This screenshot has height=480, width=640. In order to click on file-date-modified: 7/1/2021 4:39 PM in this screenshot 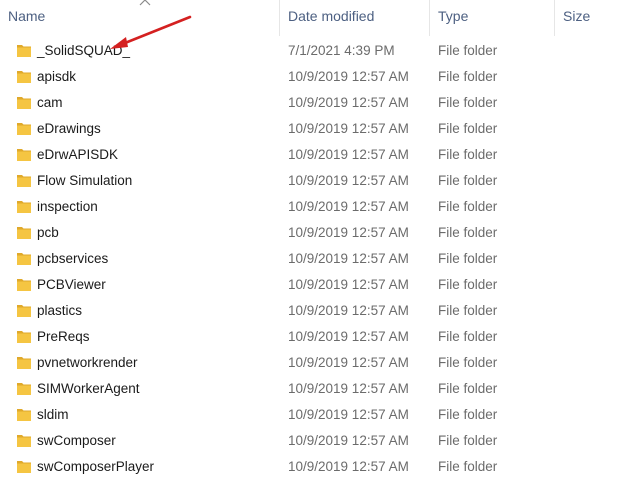, I will do `click(341, 50)`.